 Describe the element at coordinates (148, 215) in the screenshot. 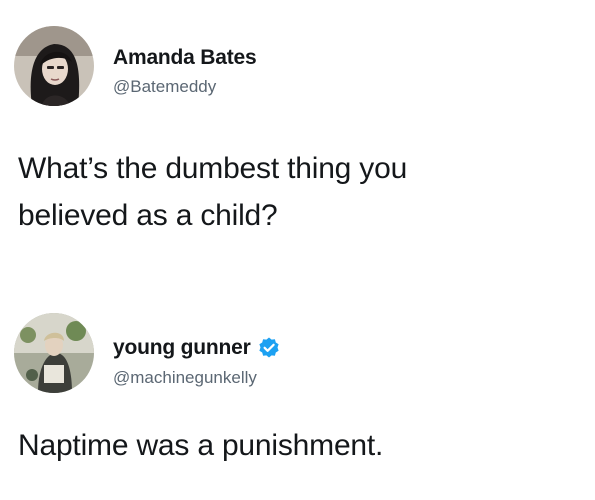

I see `tweet-text-line: believed as a child?` at that location.